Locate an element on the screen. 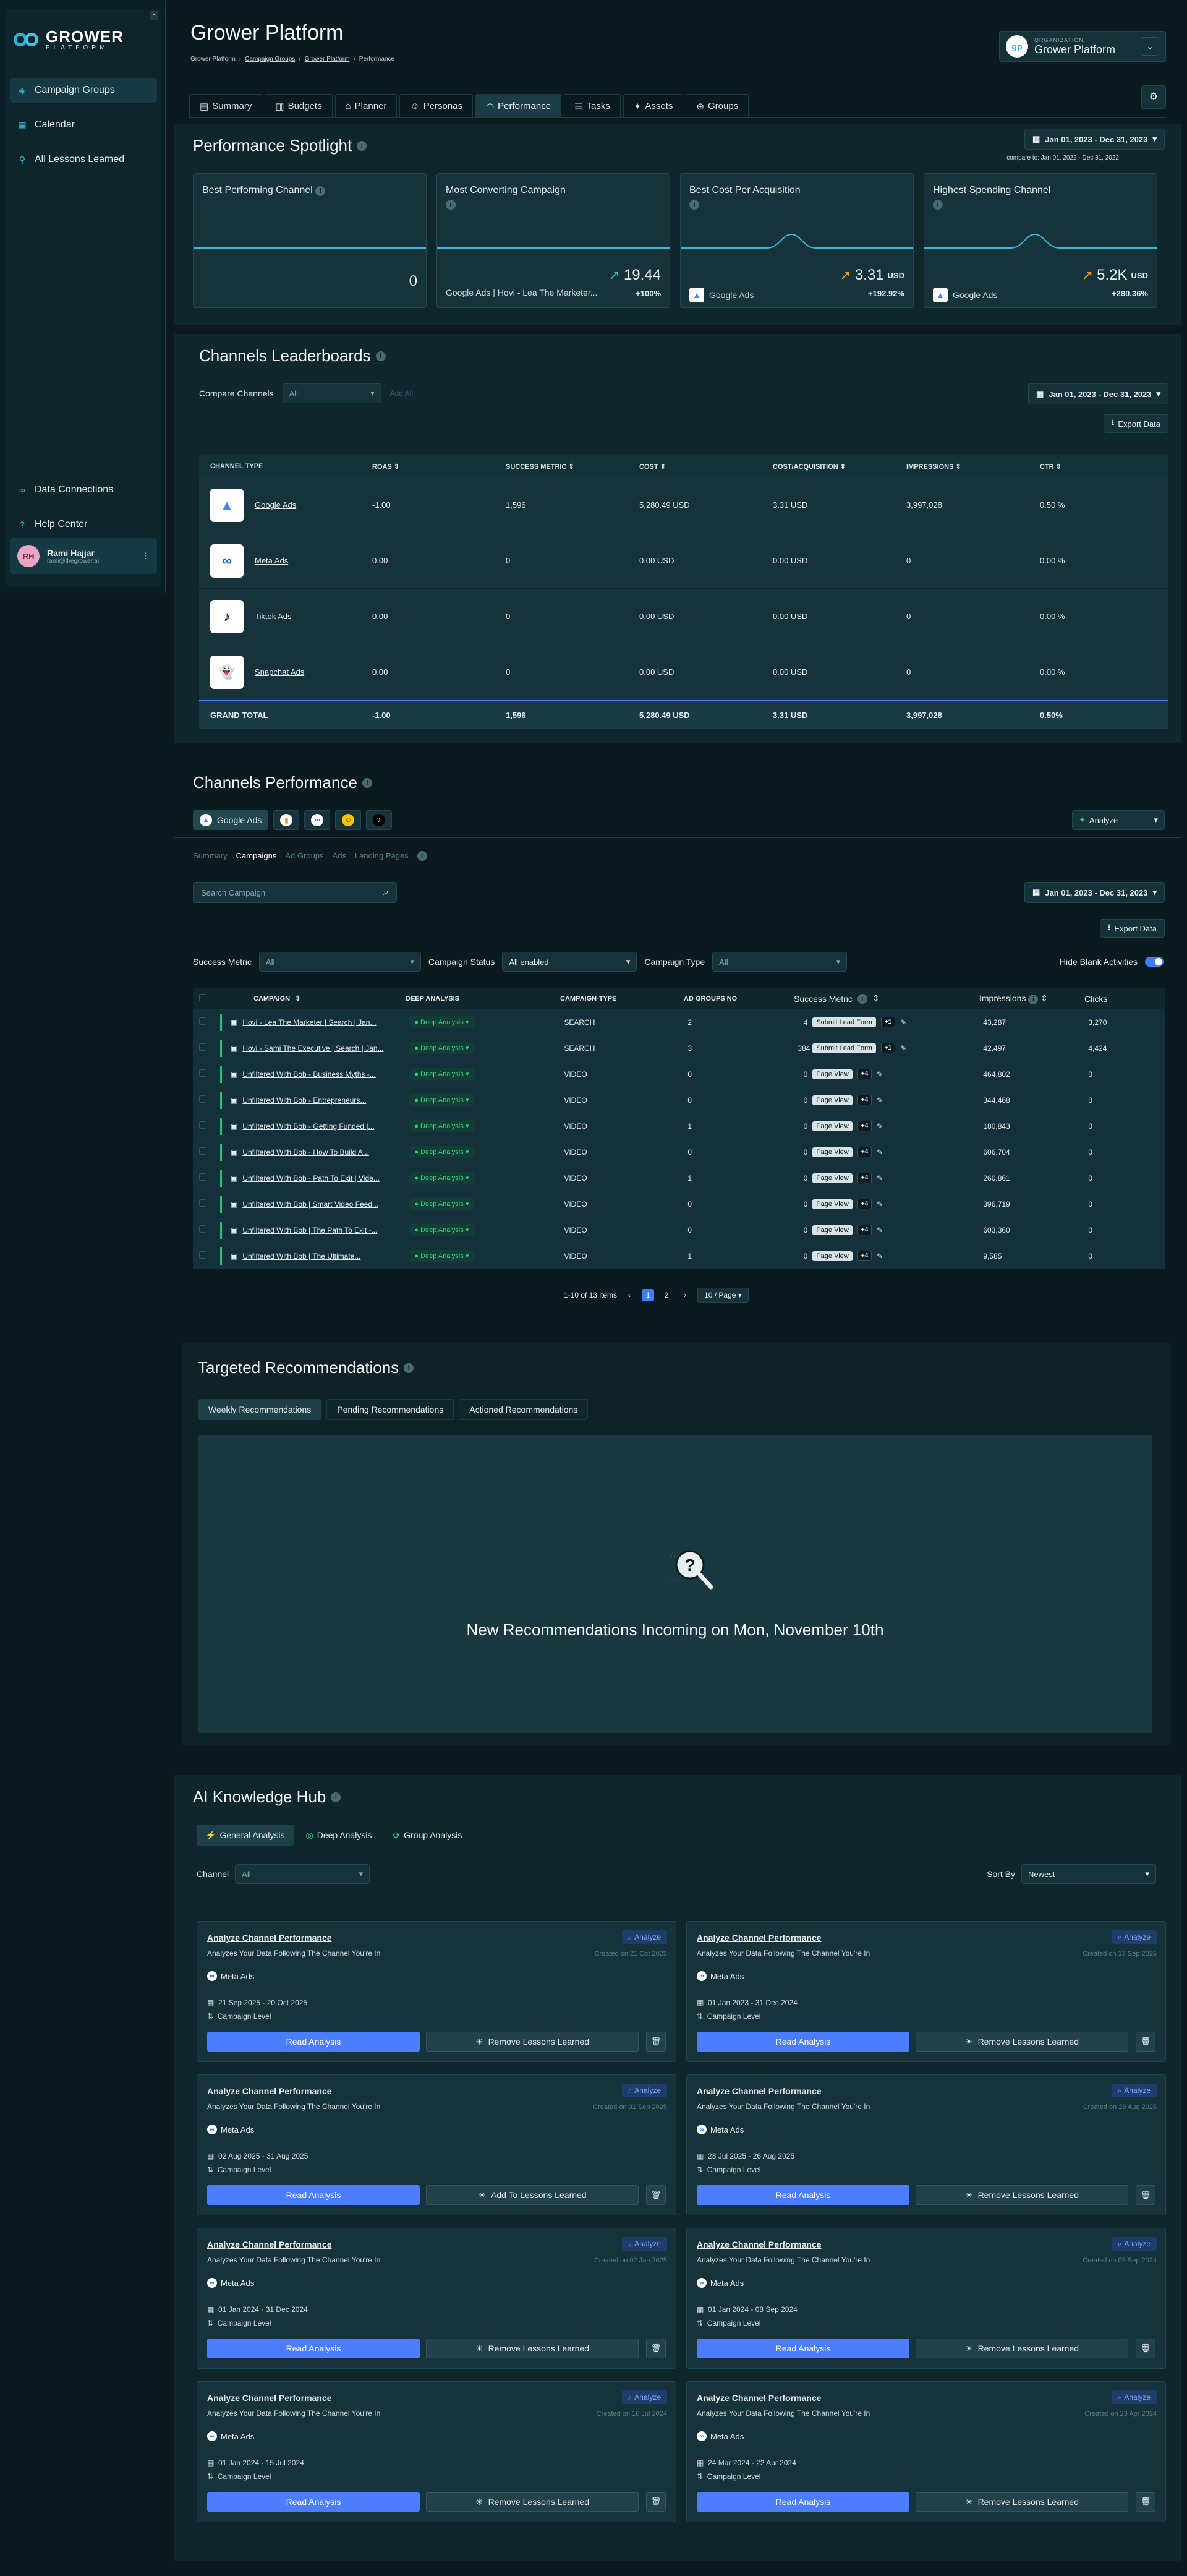 This screenshot has width=1187, height=2576. subtab-summary: Summary is located at coordinates (211, 856).